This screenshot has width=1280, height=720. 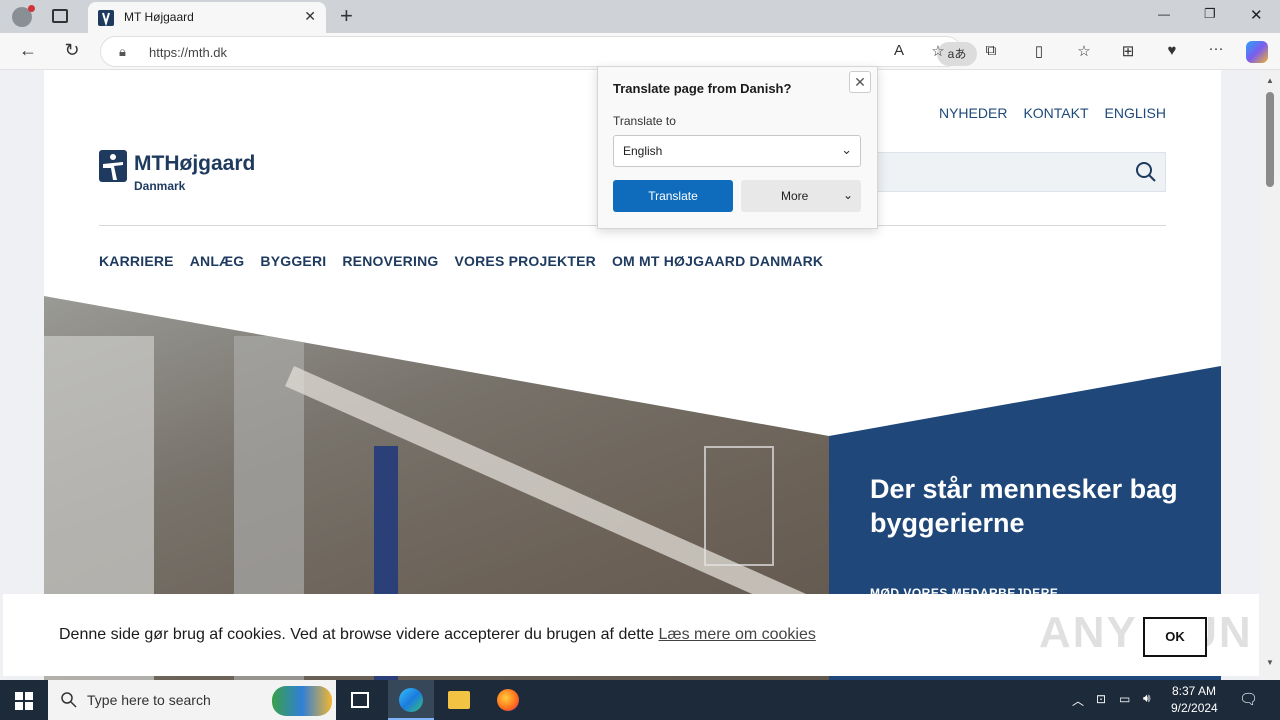 I want to click on logo-brand-text: MTHøjgaard, so click(x=195, y=163).